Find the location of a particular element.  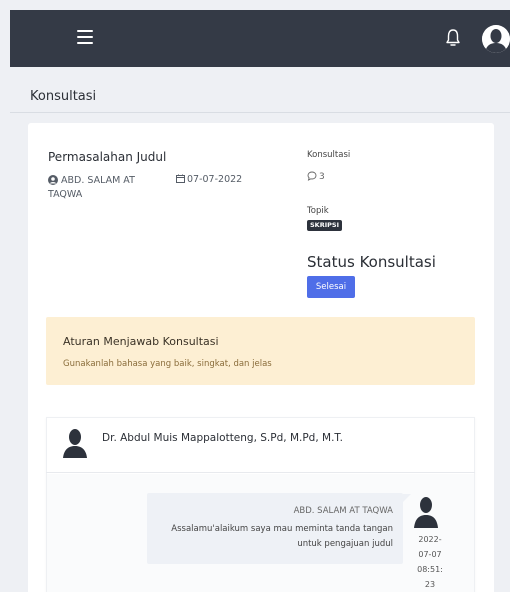

page-divider is located at coordinates (260, 112).